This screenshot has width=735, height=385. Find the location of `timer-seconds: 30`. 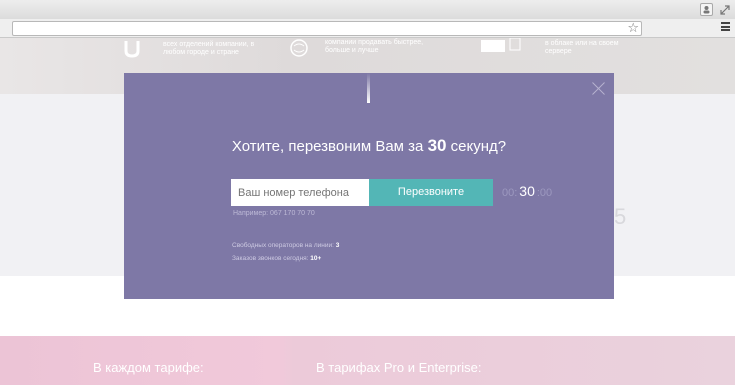

timer-seconds: 30 is located at coordinates (527, 191).